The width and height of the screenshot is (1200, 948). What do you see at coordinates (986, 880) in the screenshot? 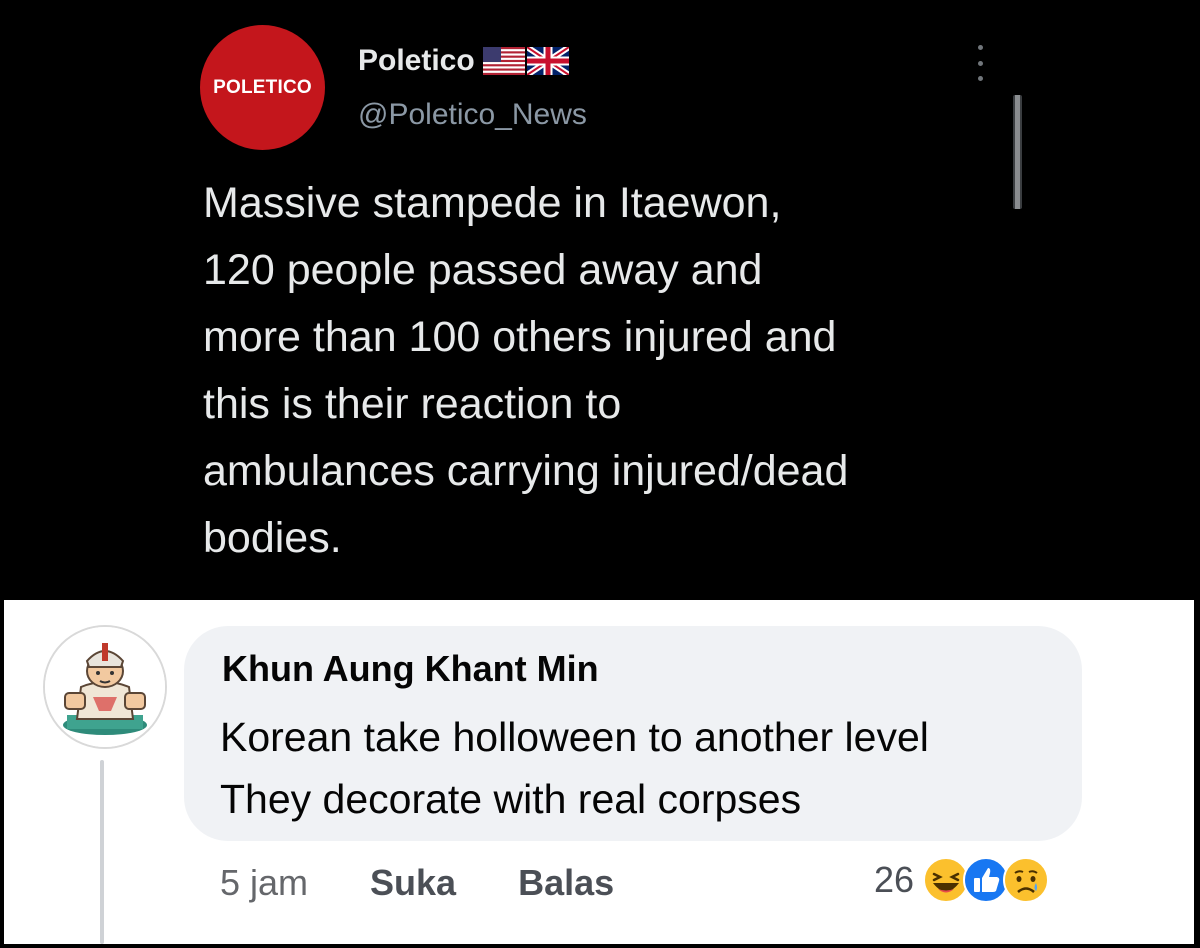
I see `reaction-icons` at bounding box center [986, 880].